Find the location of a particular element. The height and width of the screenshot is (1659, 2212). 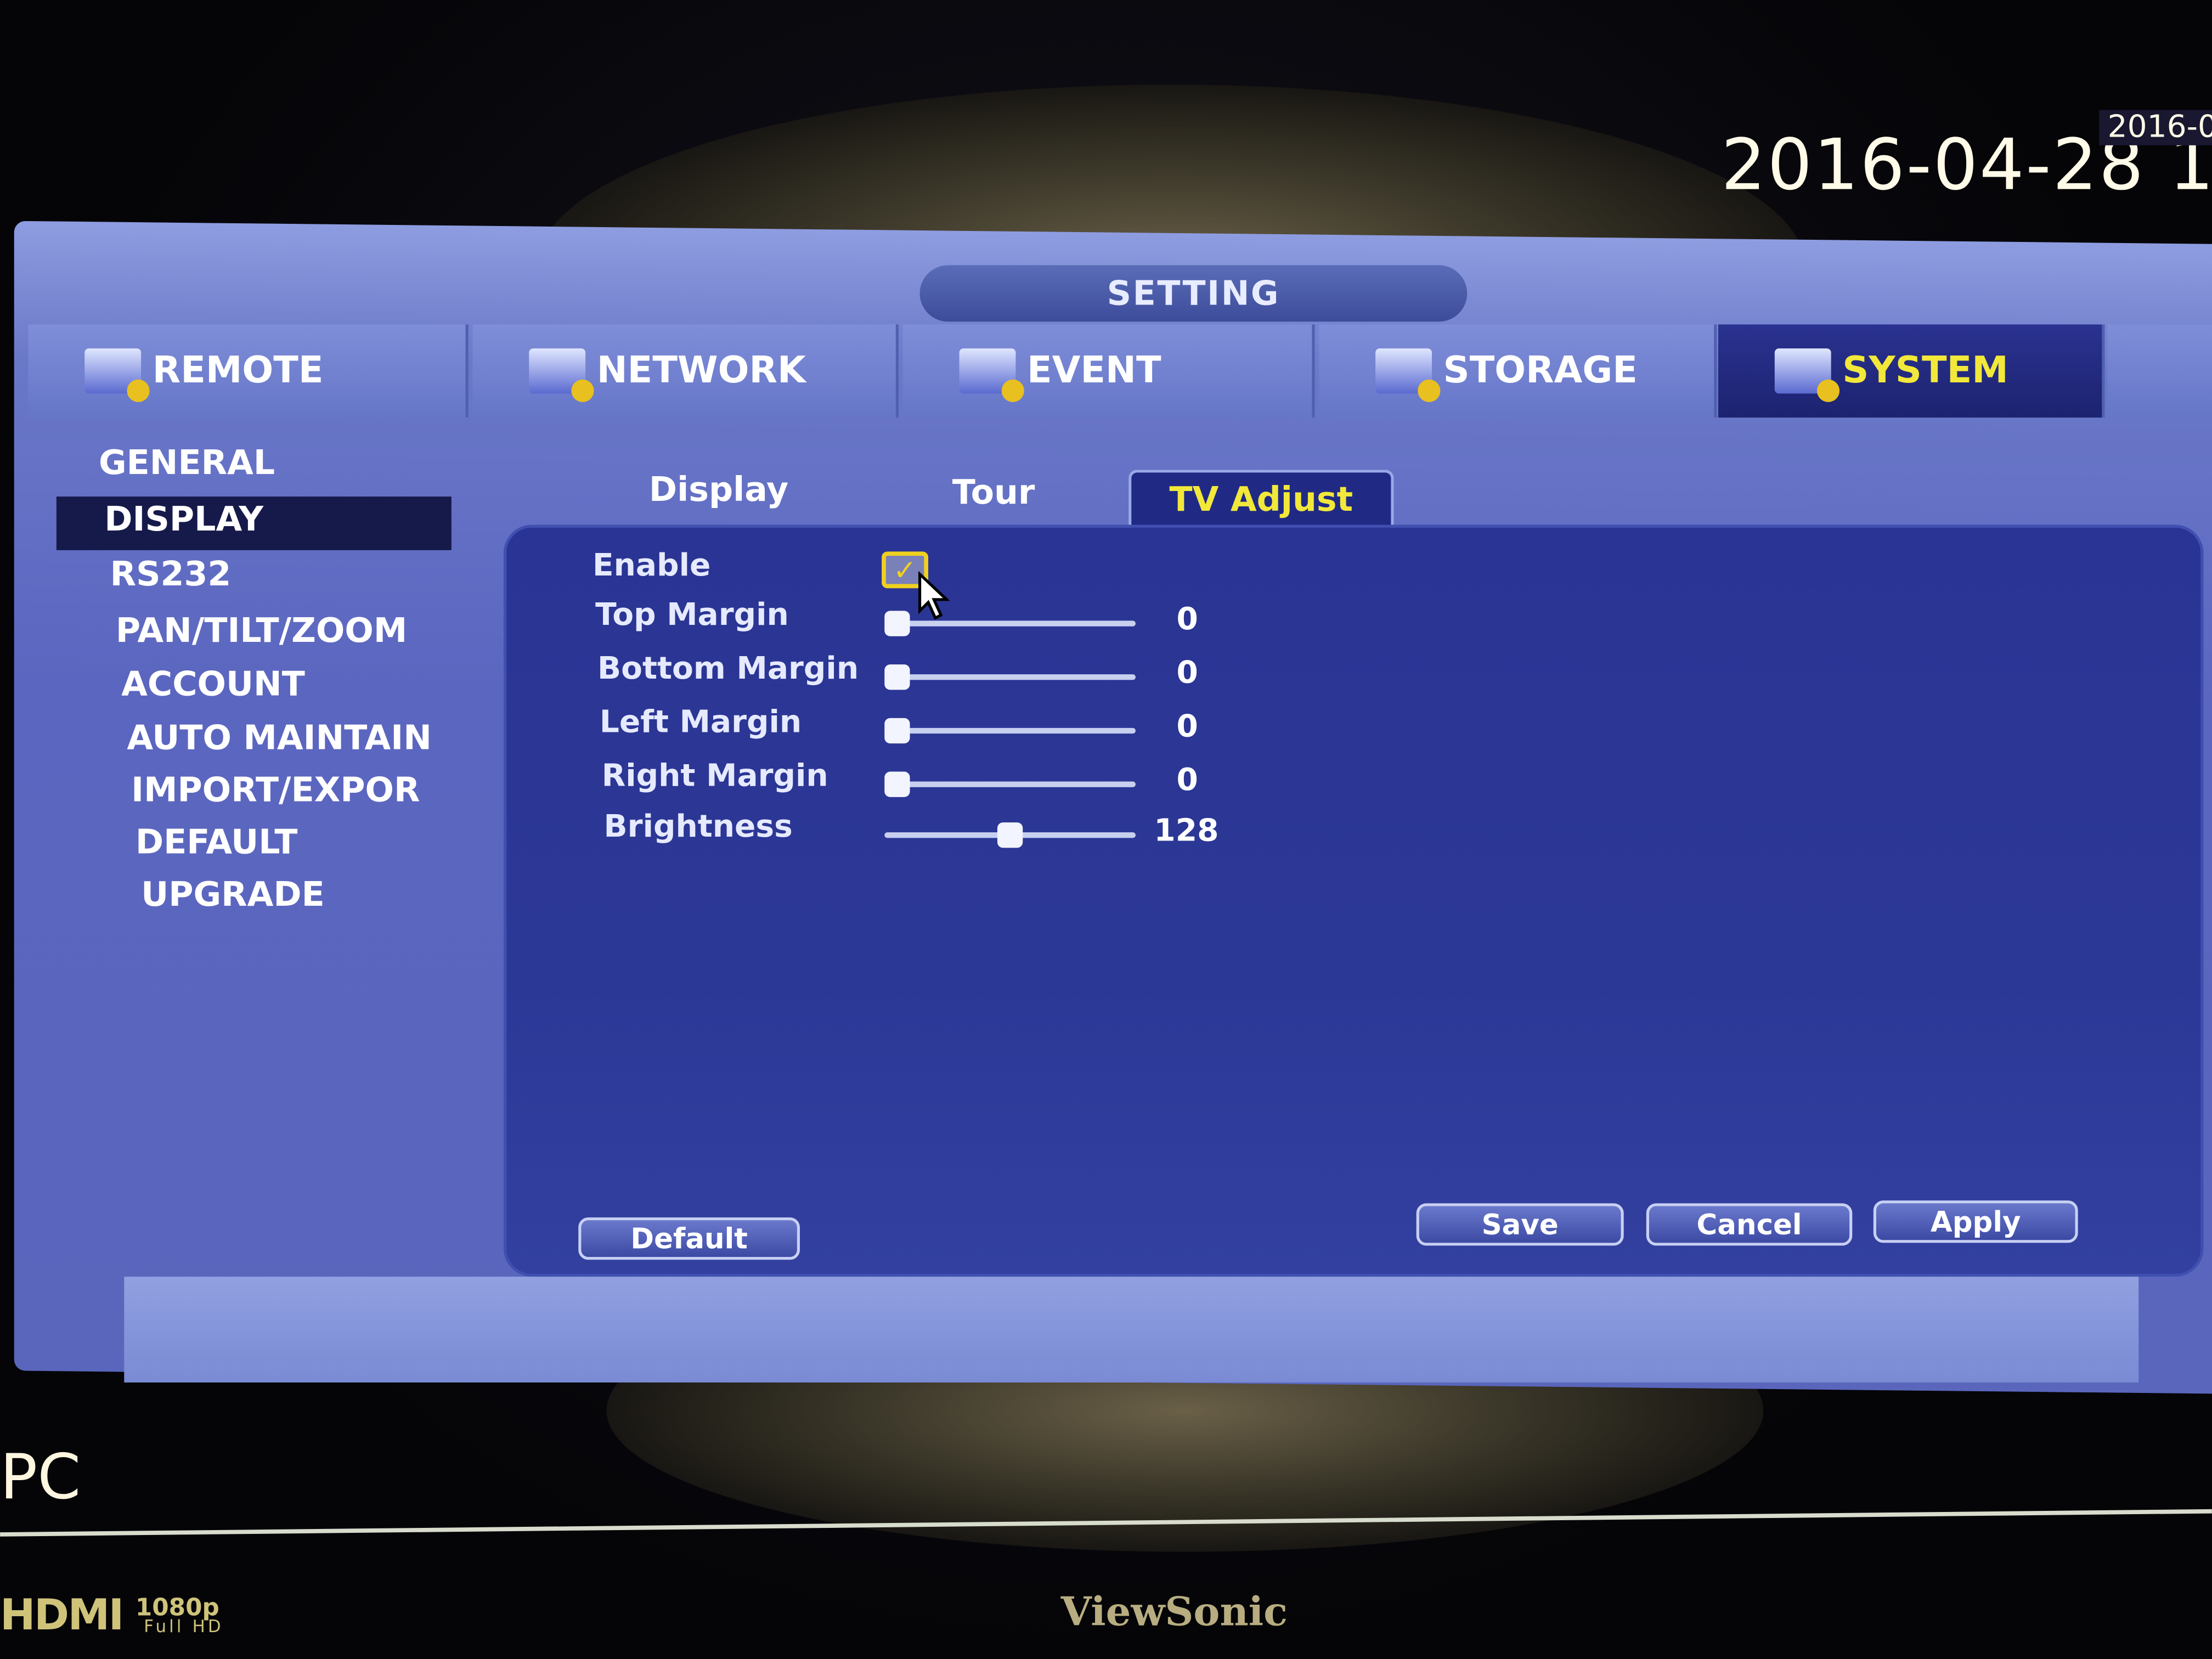

brightness-value: 128 is located at coordinates (1187, 831).